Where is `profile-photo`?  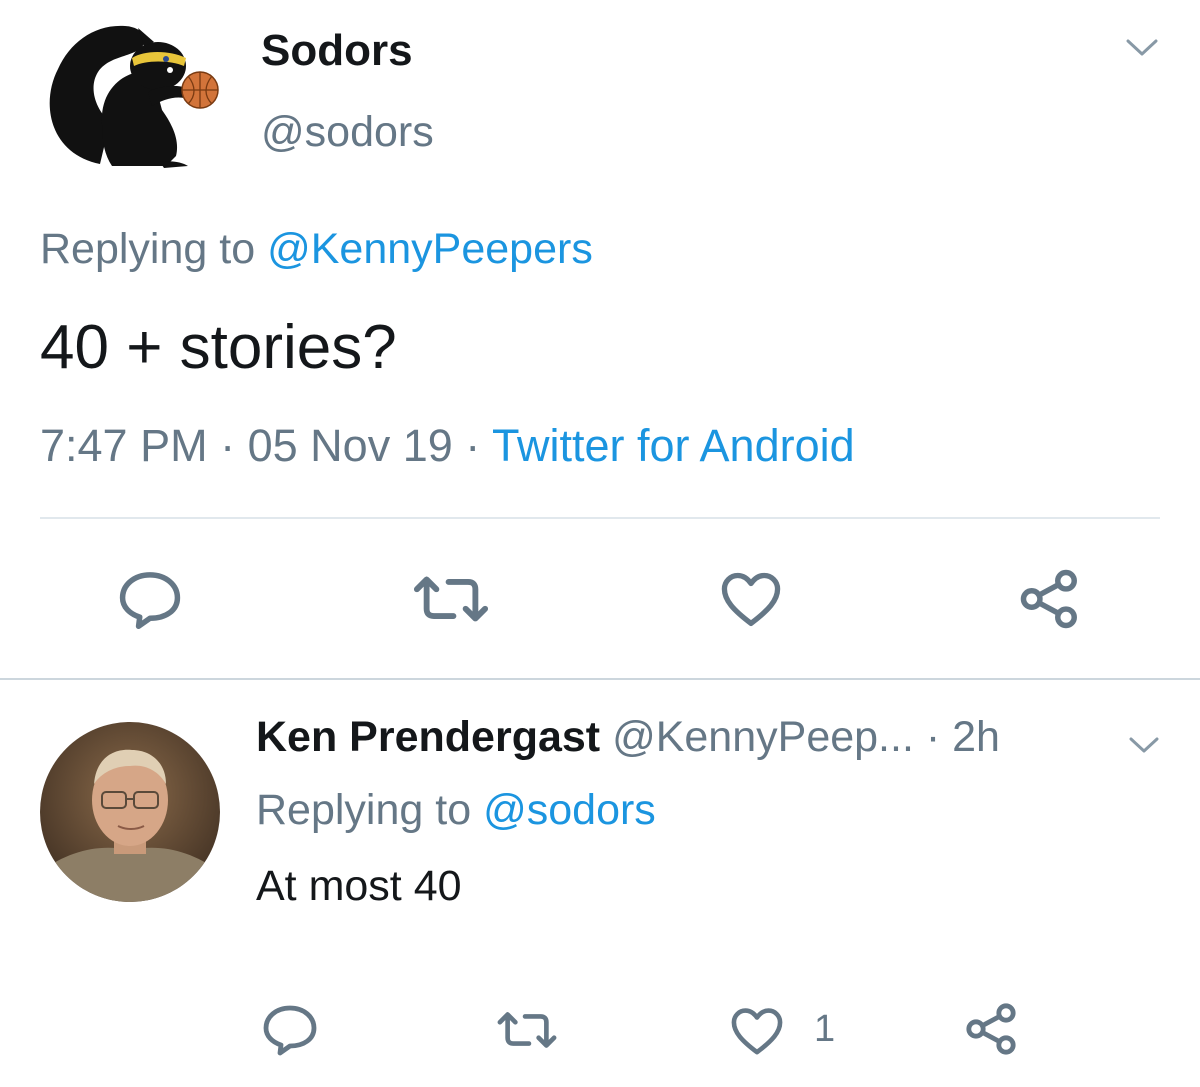
profile-photo is located at coordinates (130, 812).